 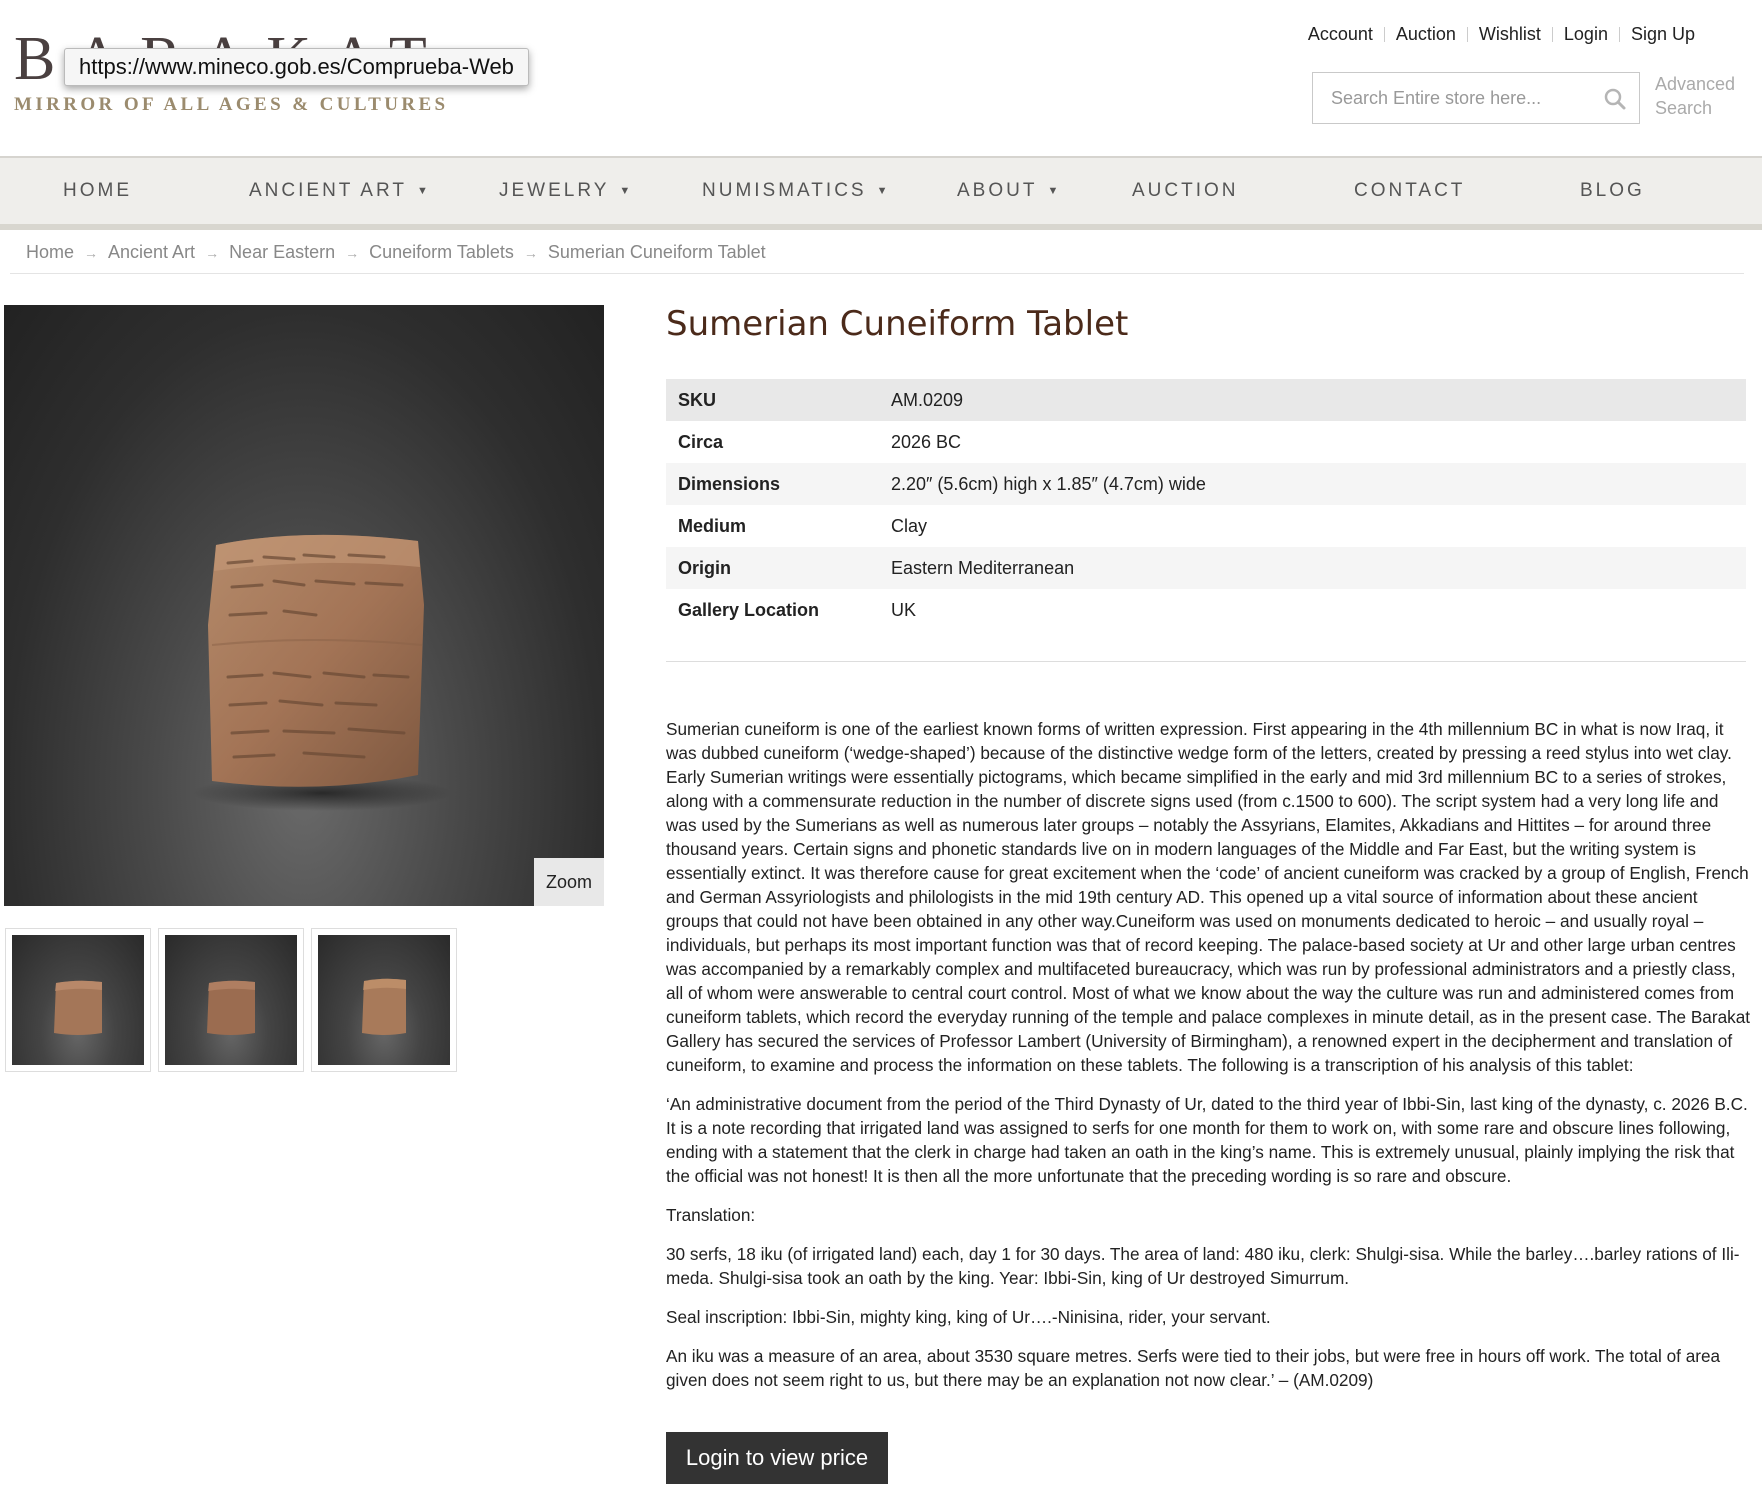 I want to click on attr-key: SKU, so click(x=772, y=400).